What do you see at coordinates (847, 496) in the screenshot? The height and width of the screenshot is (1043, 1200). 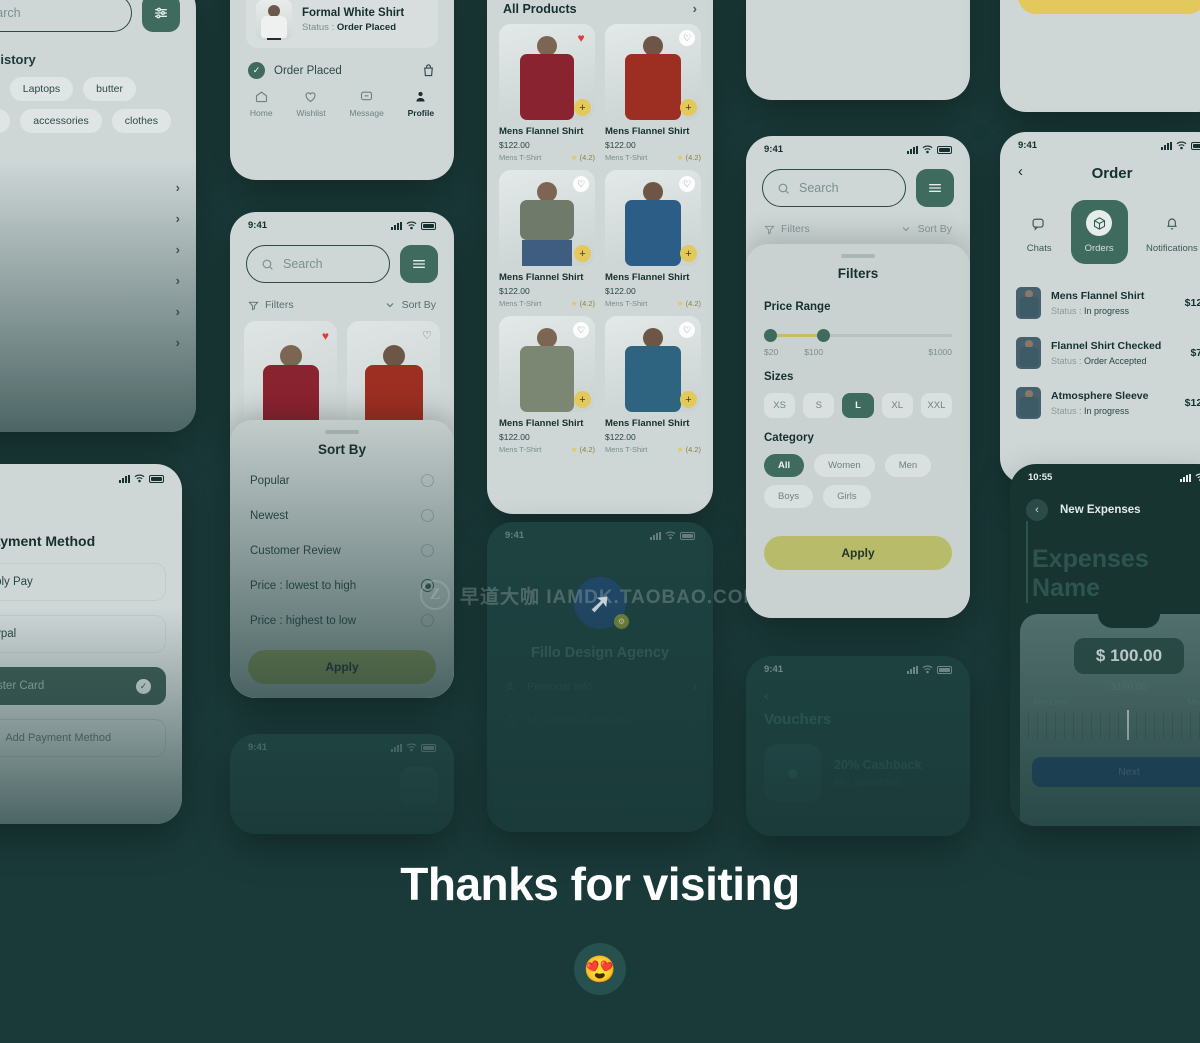 I see `category-option-girls: Girls` at bounding box center [847, 496].